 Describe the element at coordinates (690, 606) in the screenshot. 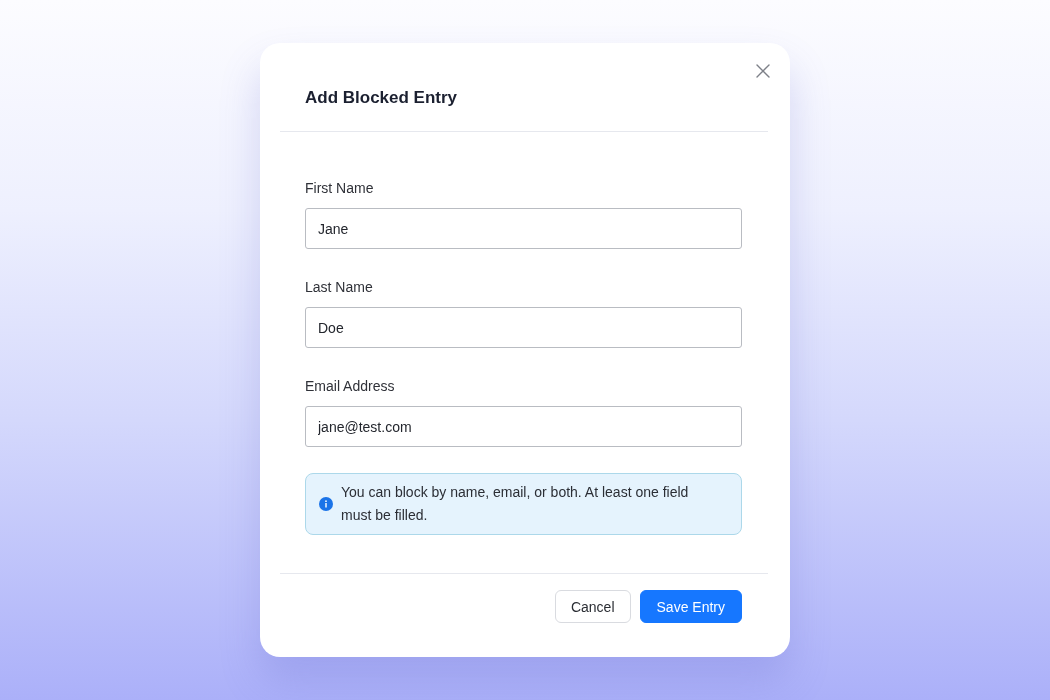

I see `save-button: Save Entry` at that location.